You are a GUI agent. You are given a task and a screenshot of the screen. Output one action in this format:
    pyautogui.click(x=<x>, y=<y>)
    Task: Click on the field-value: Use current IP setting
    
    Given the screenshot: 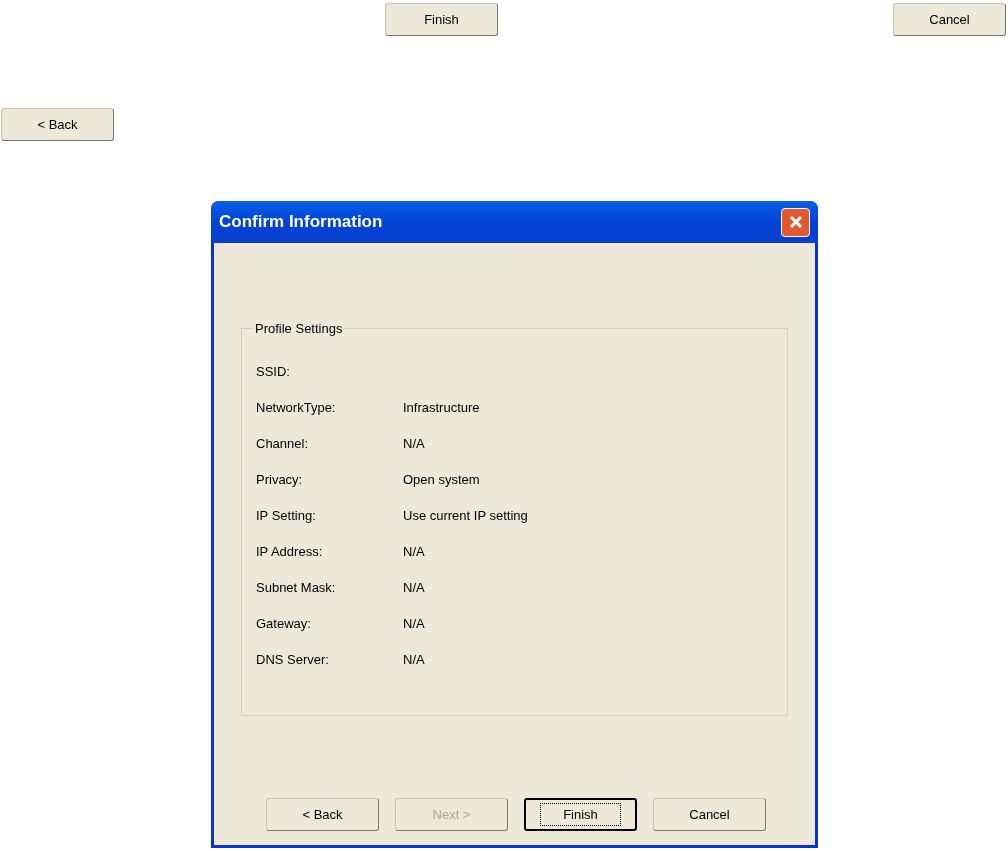 What is the action you would take?
    pyautogui.click(x=465, y=516)
    